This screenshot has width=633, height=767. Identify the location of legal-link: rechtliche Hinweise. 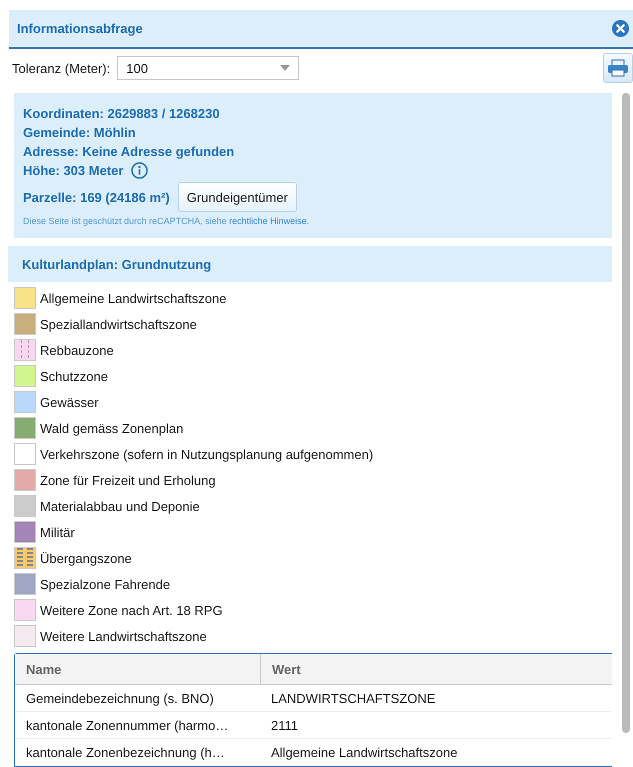
(268, 221).